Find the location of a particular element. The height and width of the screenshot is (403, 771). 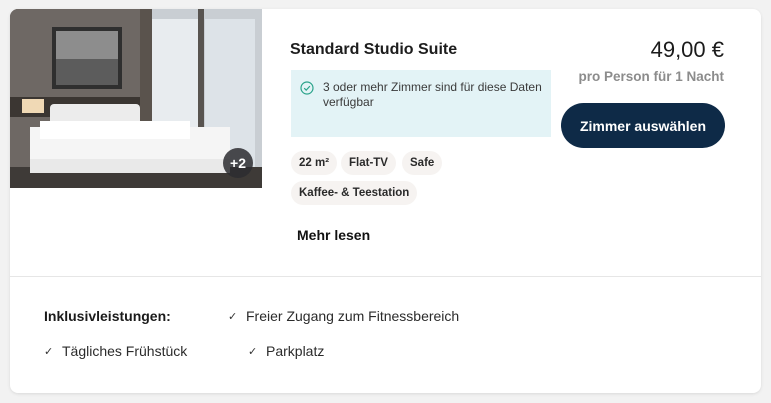

select-room-button: Zimmer auswählen is located at coordinates (643, 125).